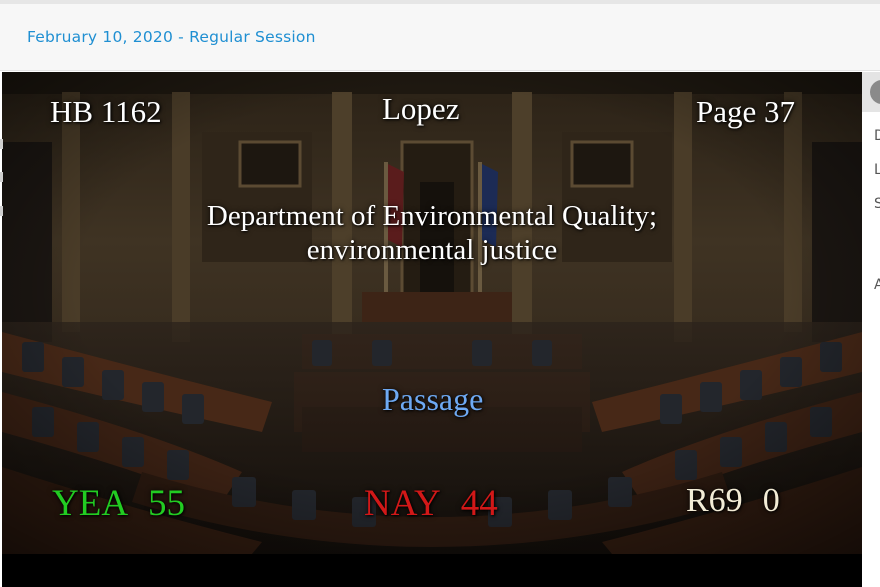 Image resolution: width=880 pixels, height=587 pixels. What do you see at coordinates (167, 503) in the screenshot?
I see `yea-count: 55` at bounding box center [167, 503].